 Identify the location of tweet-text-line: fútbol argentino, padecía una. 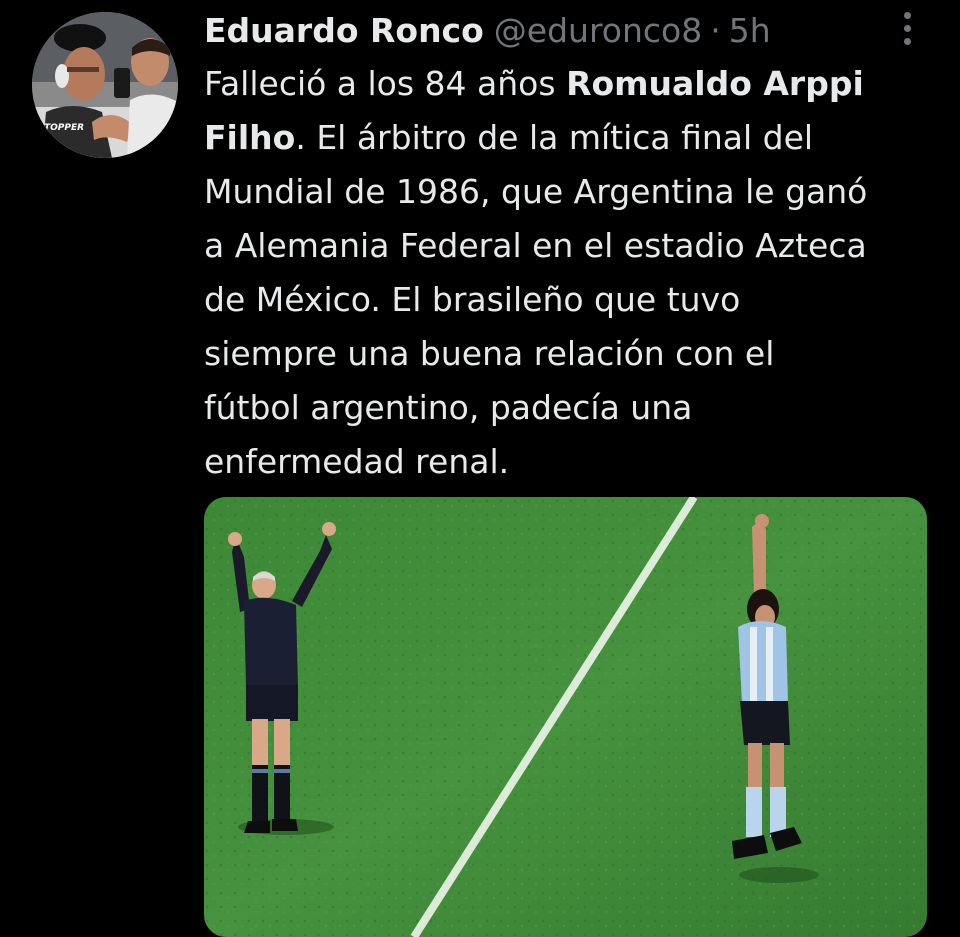
(448, 407).